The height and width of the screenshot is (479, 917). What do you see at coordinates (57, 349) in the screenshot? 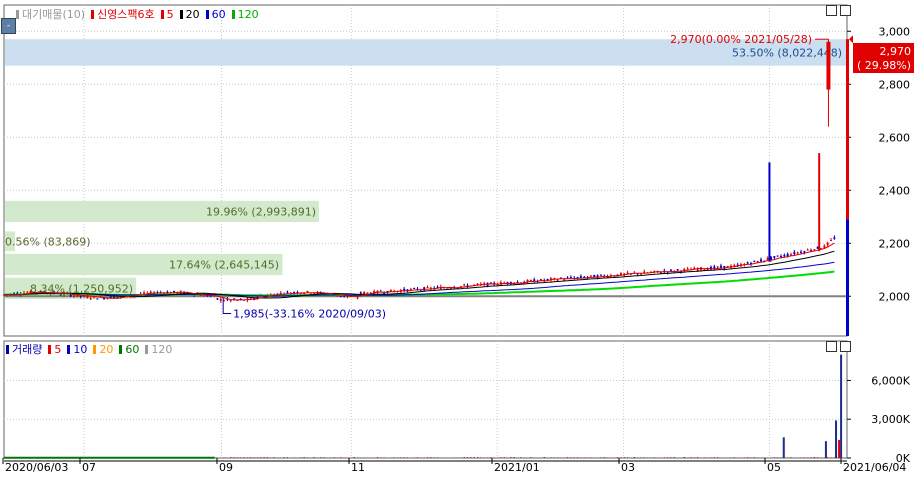
I see `volume-legend-label-1: 5` at bounding box center [57, 349].